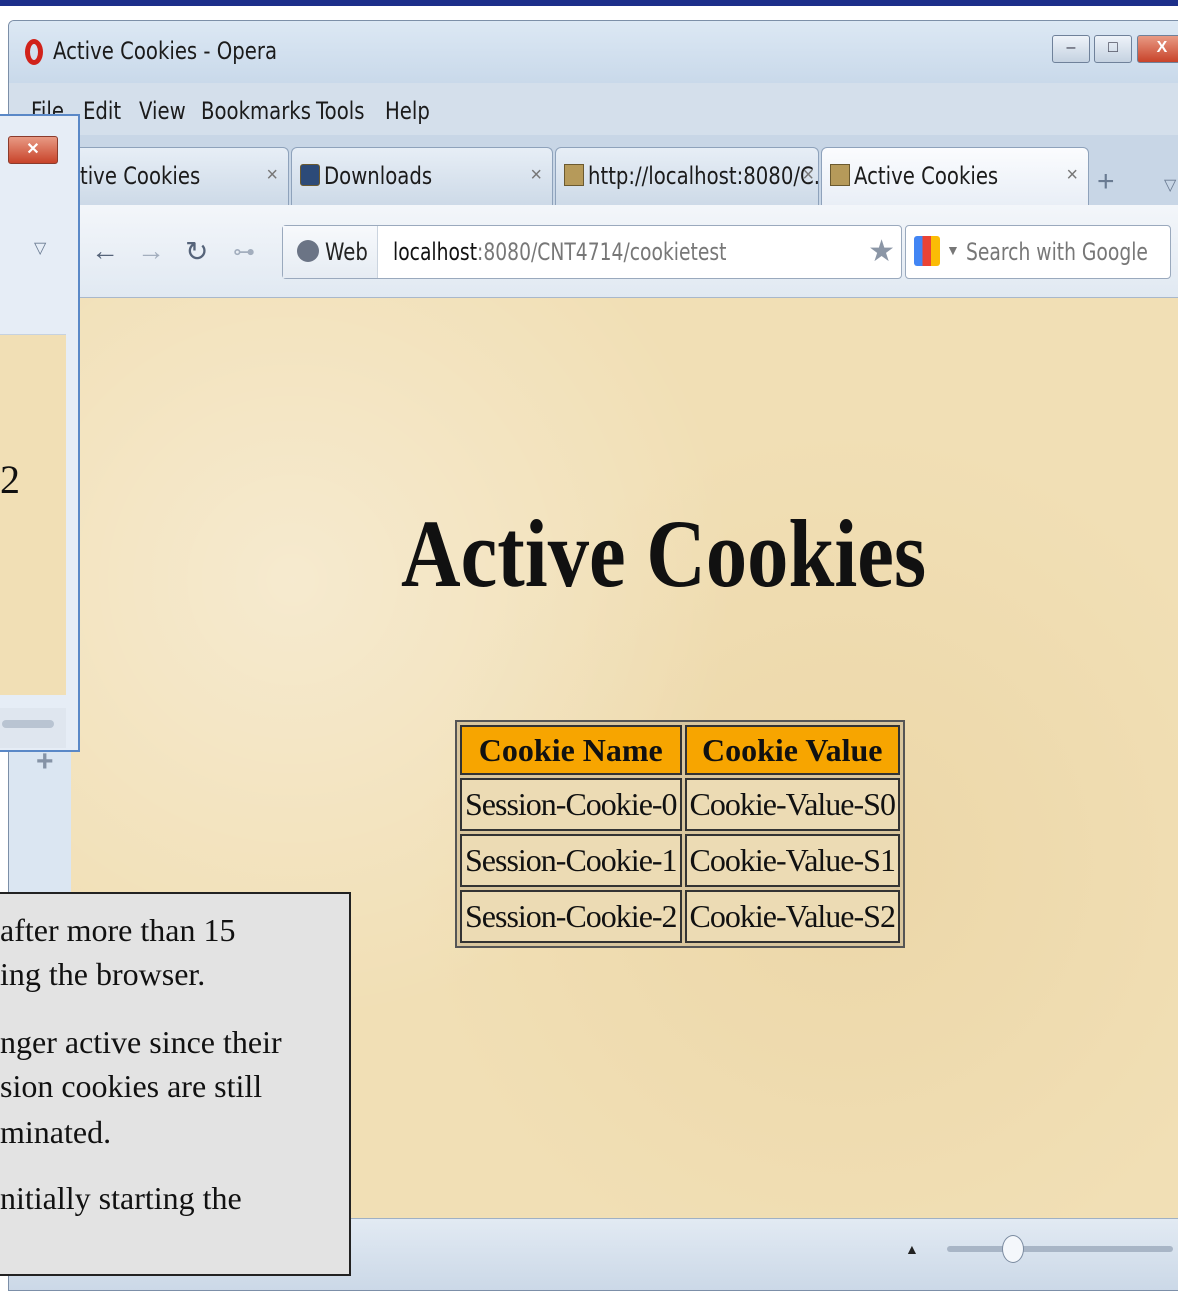  I want to click on cookie-name-cell: Session-Cookie-1, so click(571, 860).